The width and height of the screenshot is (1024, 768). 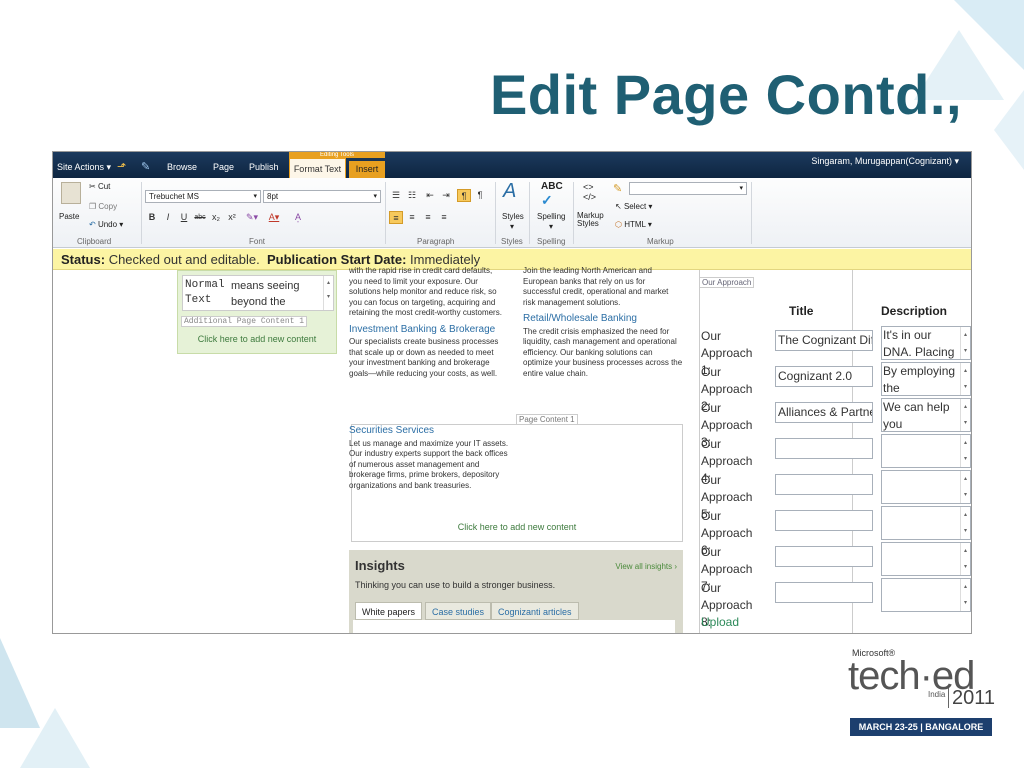 What do you see at coordinates (464, 195) in the screenshot?
I see `ltr-icon: ¶` at bounding box center [464, 195].